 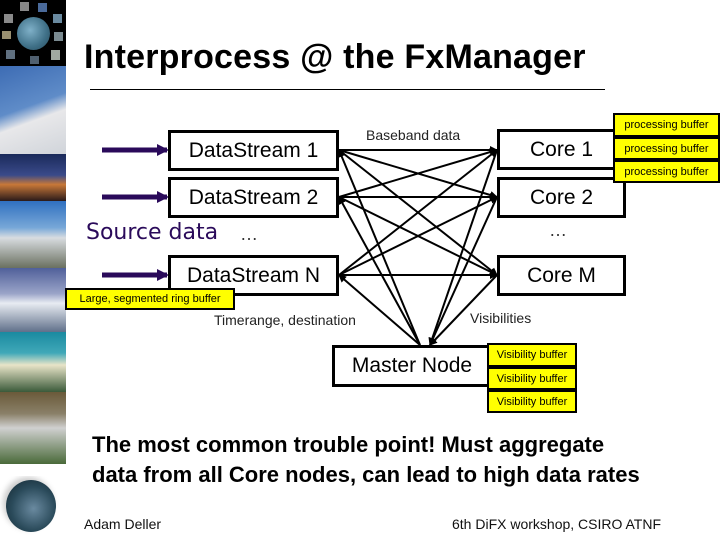 What do you see at coordinates (666, 148) in the screenshot?
I see `processing-buffer-2: processing buffer` at bounding box center [666, 148].